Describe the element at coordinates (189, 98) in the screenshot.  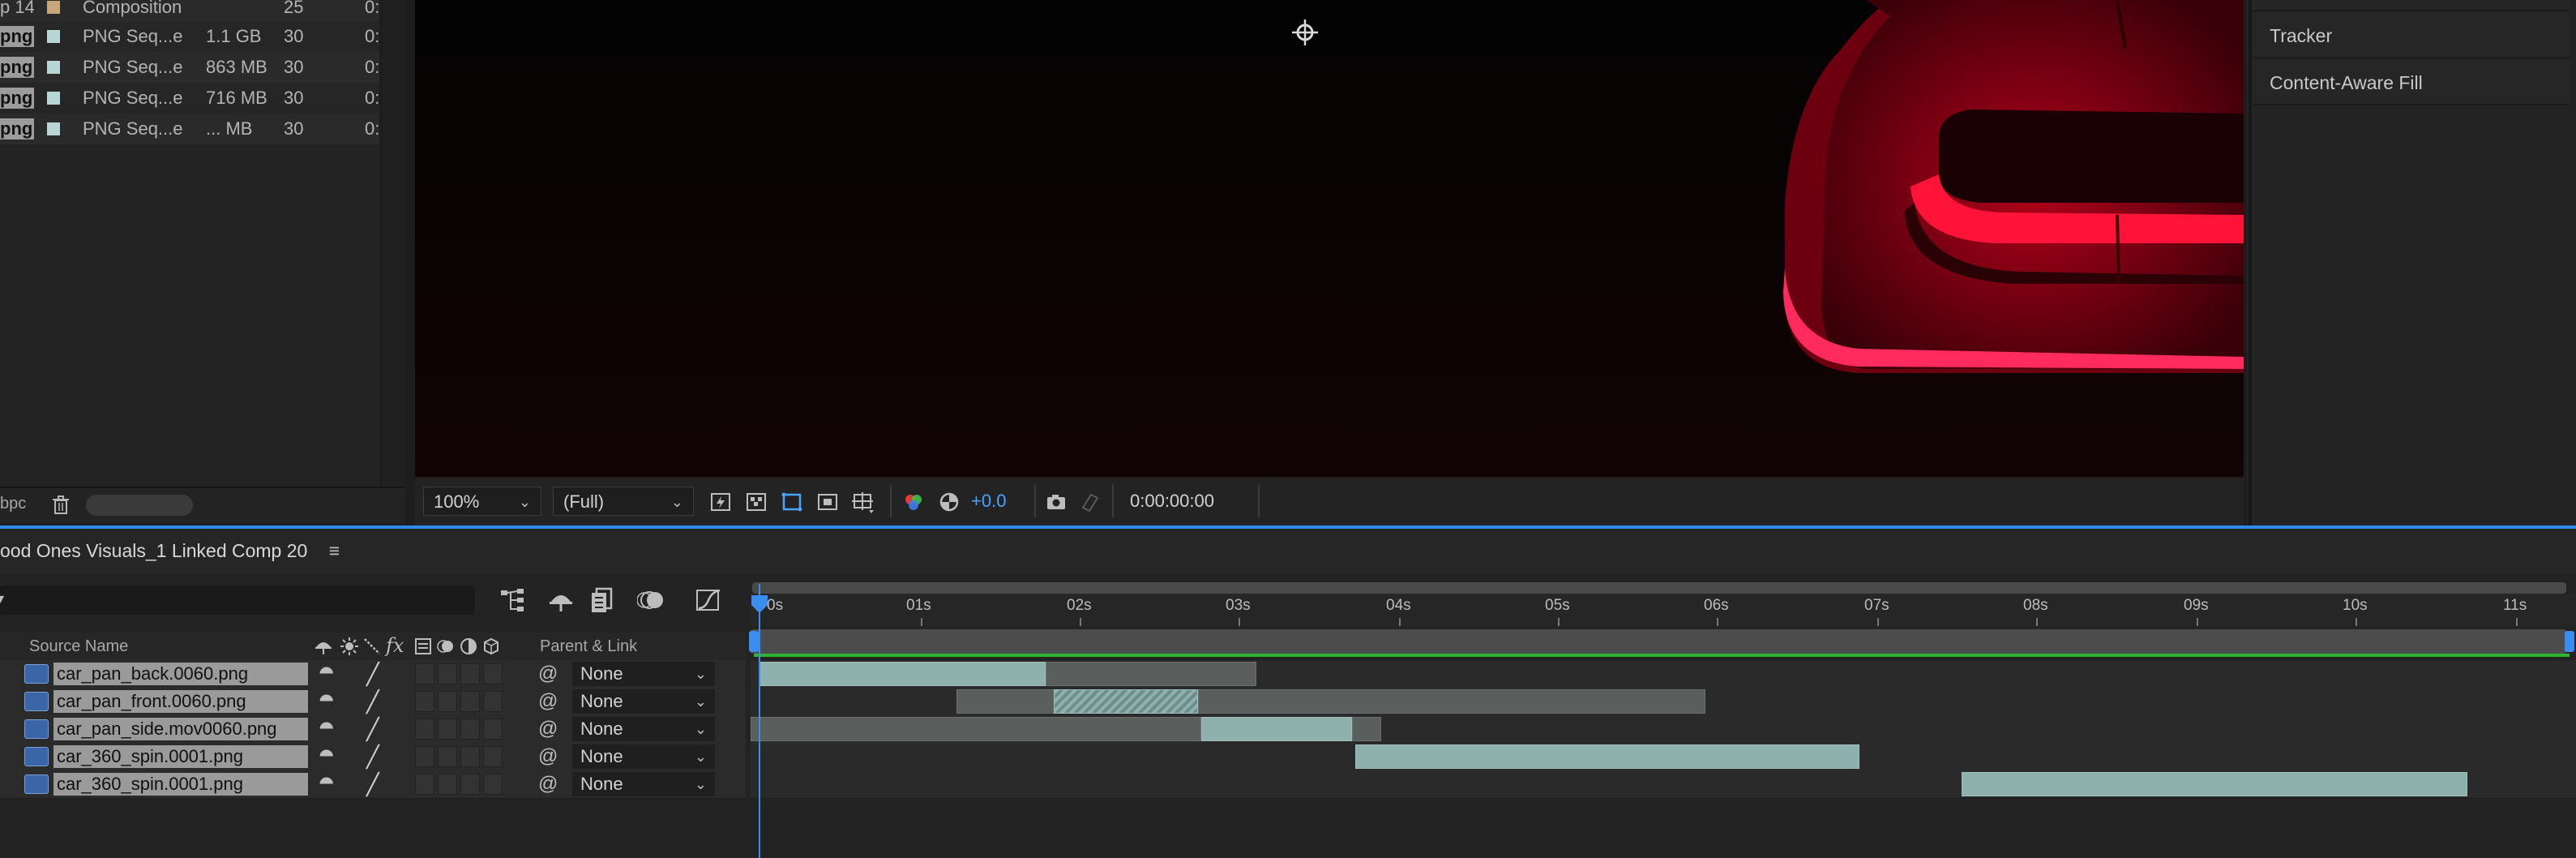
I see `project-item: png PNG Seq...e 716 MB 30 0:` at that location.